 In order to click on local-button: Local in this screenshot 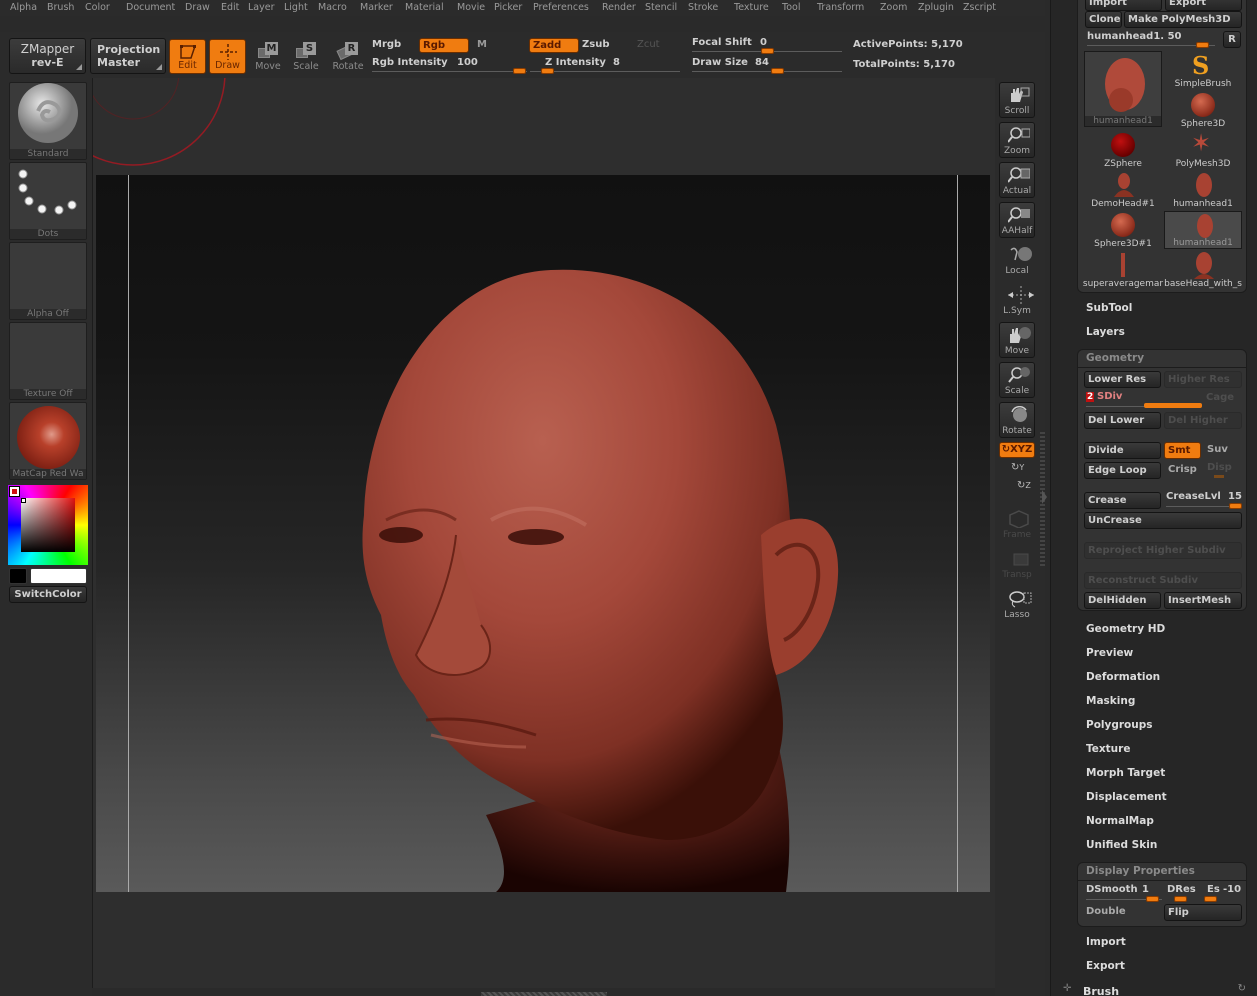, I will do `click(1017, 260)`.